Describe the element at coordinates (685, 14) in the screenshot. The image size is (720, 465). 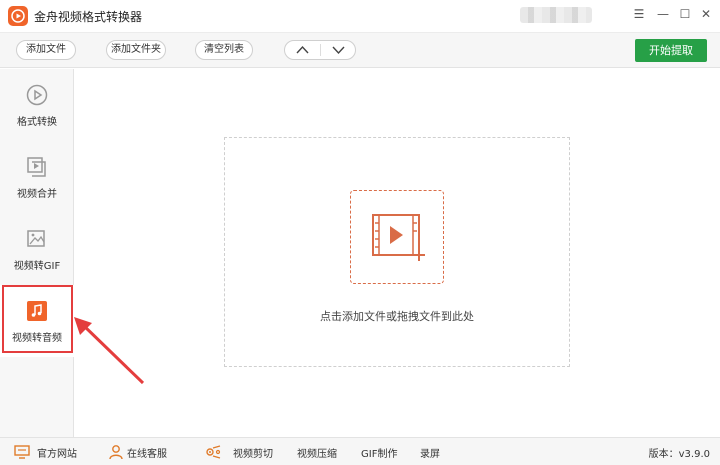
I see `maximize-icon: ☐` at that location.